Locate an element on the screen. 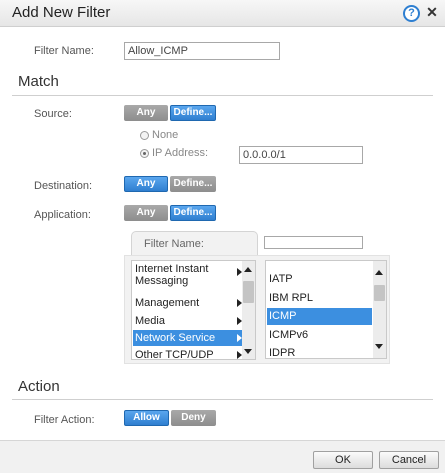 This screenshot has height=473, width=445. application-scrollbar is located at coordinates (379, 309).